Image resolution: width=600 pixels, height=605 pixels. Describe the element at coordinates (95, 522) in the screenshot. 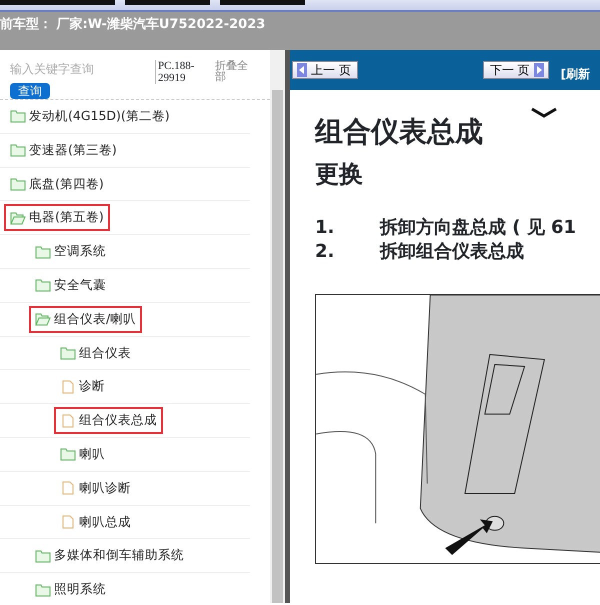

I see `tree-item: 喇叭总成` at that location.